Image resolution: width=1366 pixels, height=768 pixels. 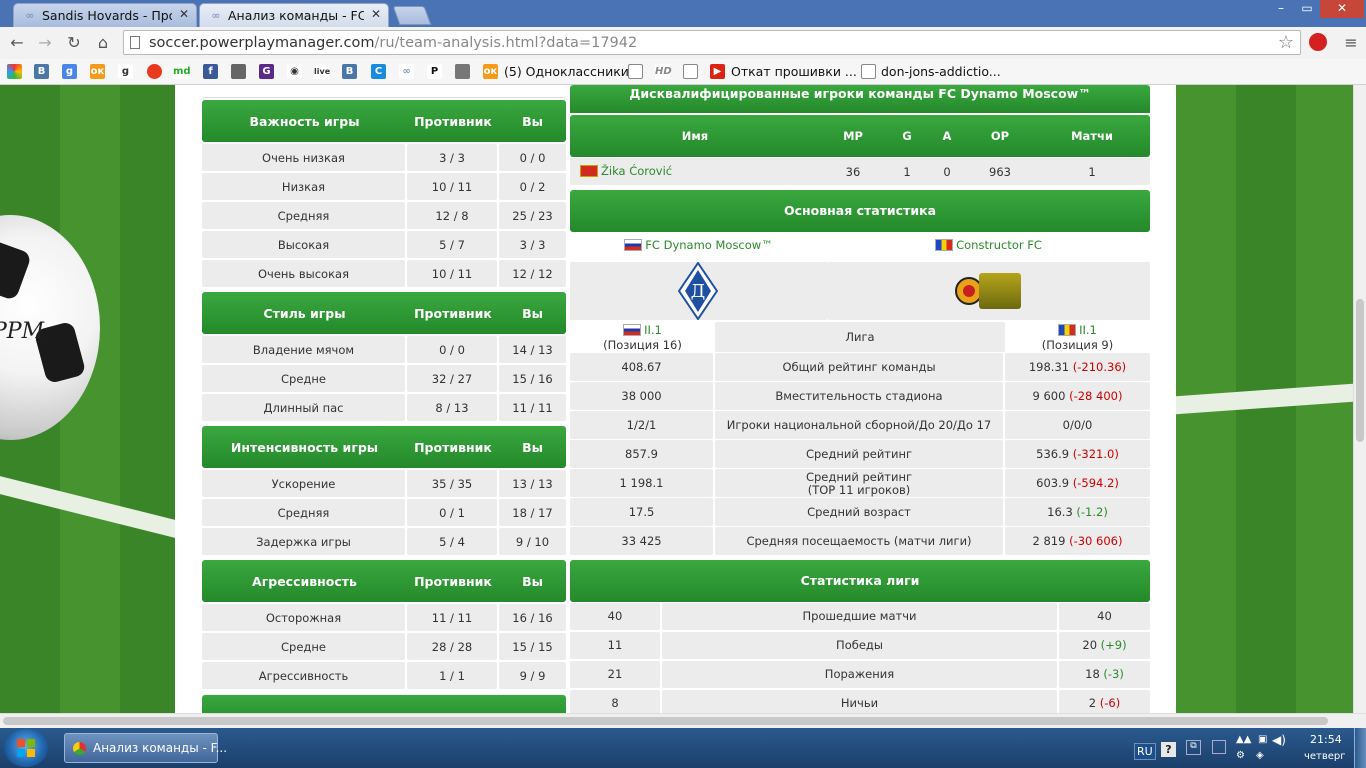 I want to click on clock-day: четверг, so click(x=1325, y=756).